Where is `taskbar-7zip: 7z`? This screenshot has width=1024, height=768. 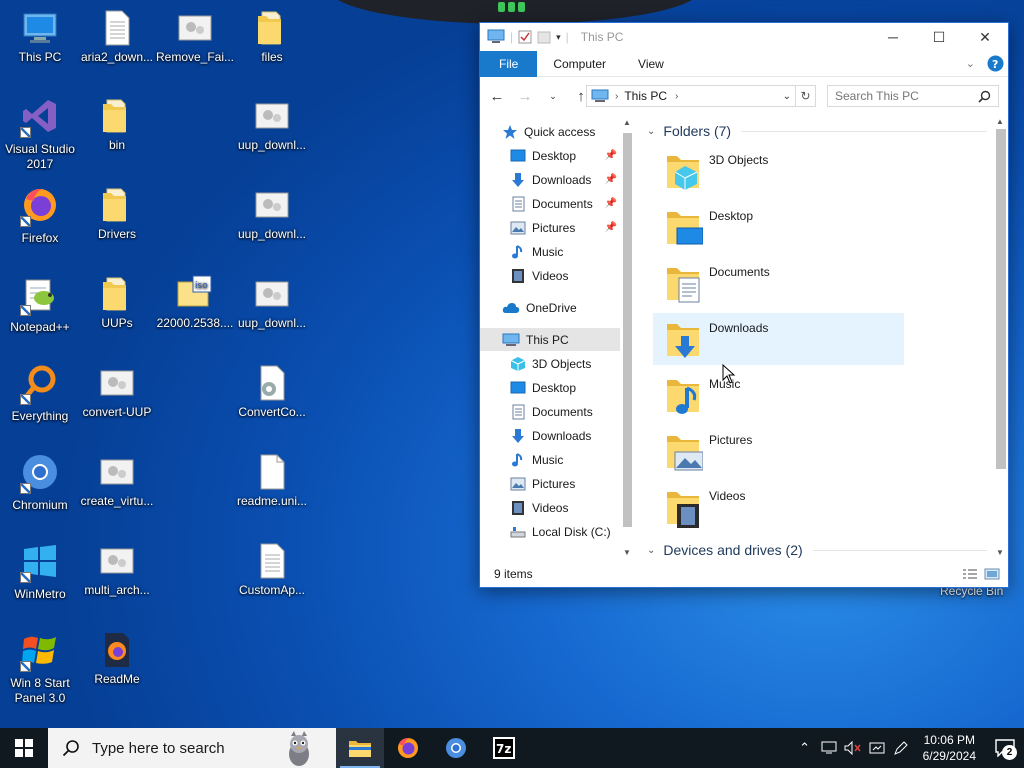
taskbar-7zip: 7z is located at coordinates (504, 748).